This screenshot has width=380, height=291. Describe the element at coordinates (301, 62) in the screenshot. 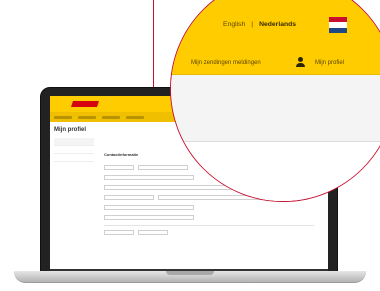

I see `user-icon` at that location.